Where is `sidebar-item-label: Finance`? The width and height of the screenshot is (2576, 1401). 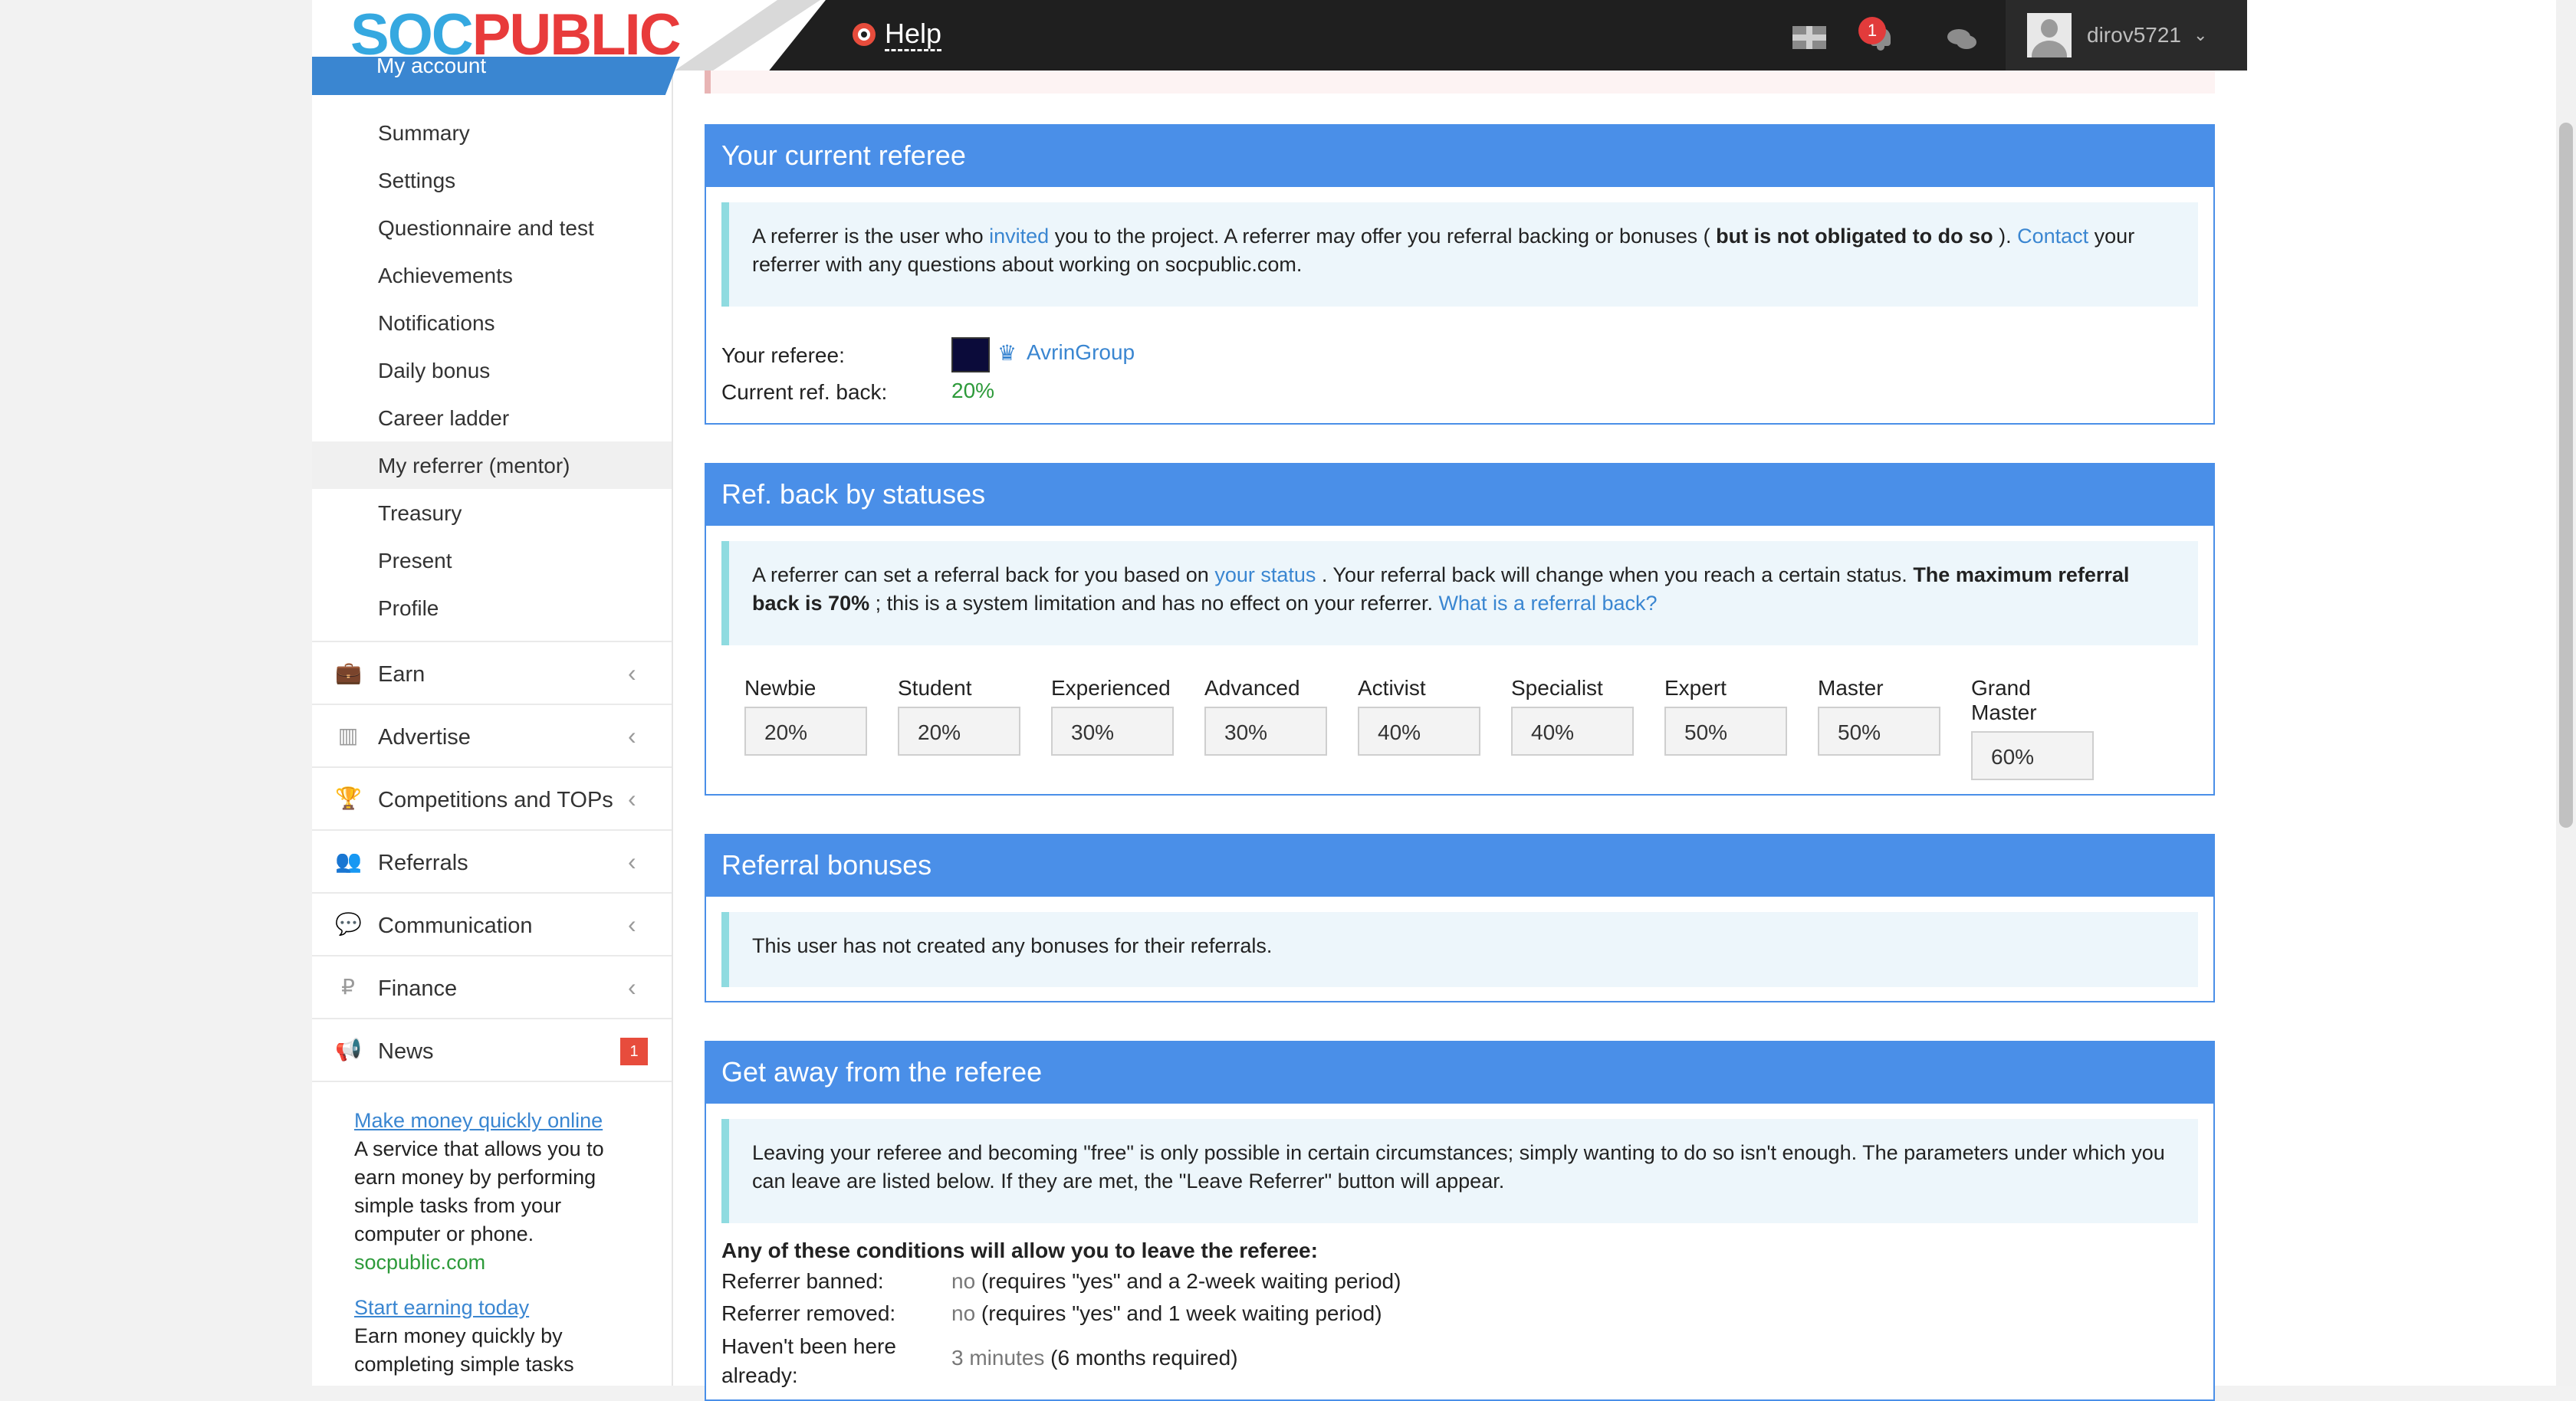 sidebar-item-label: Finance is located at coordinates (418, 988).